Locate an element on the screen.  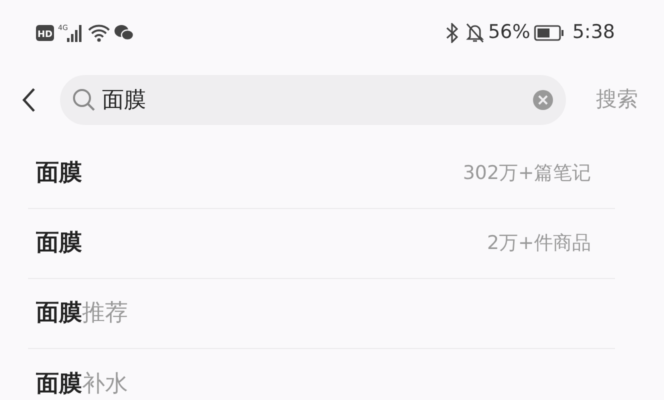
search-input: 面膜 is located at coordinates (314, 100).